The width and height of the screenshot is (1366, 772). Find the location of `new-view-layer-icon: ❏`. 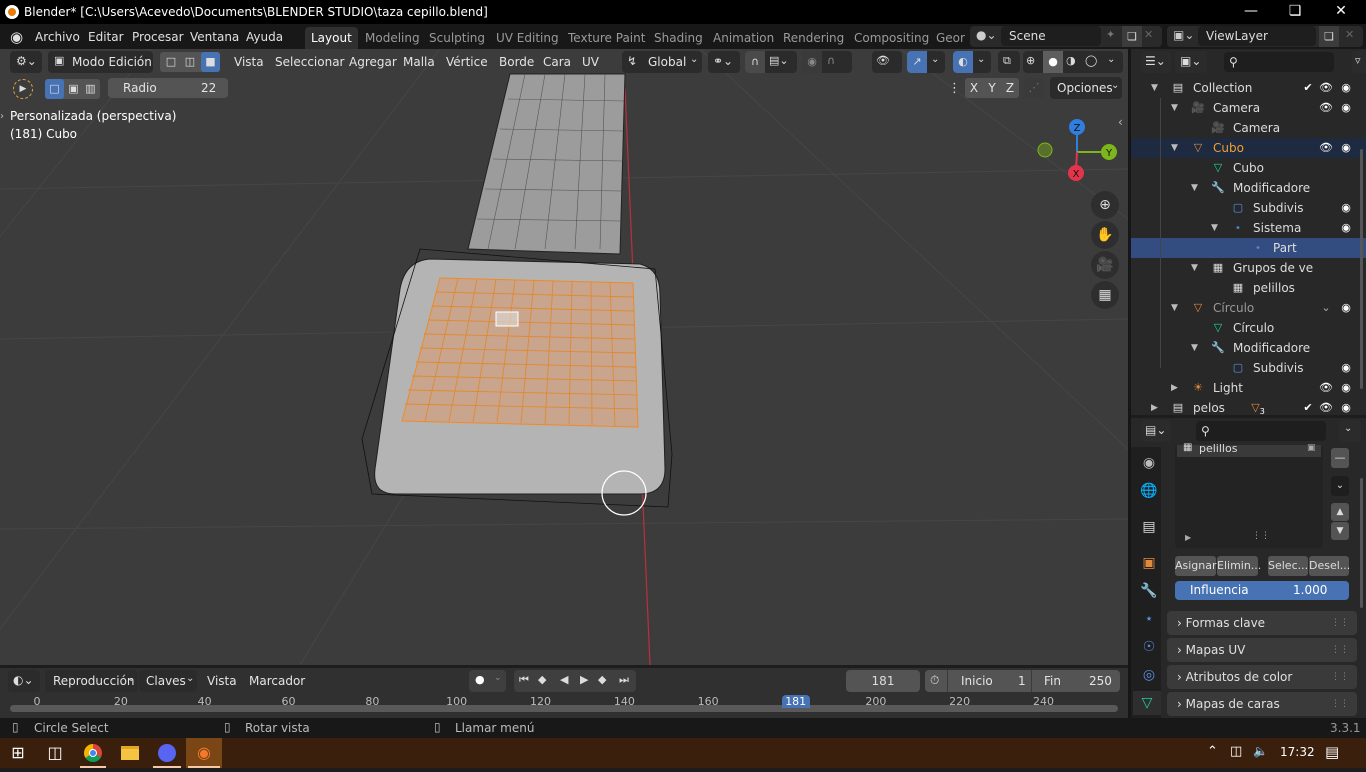

new-view-layer-icon: ❏ is located at coordinates (1329, 36).